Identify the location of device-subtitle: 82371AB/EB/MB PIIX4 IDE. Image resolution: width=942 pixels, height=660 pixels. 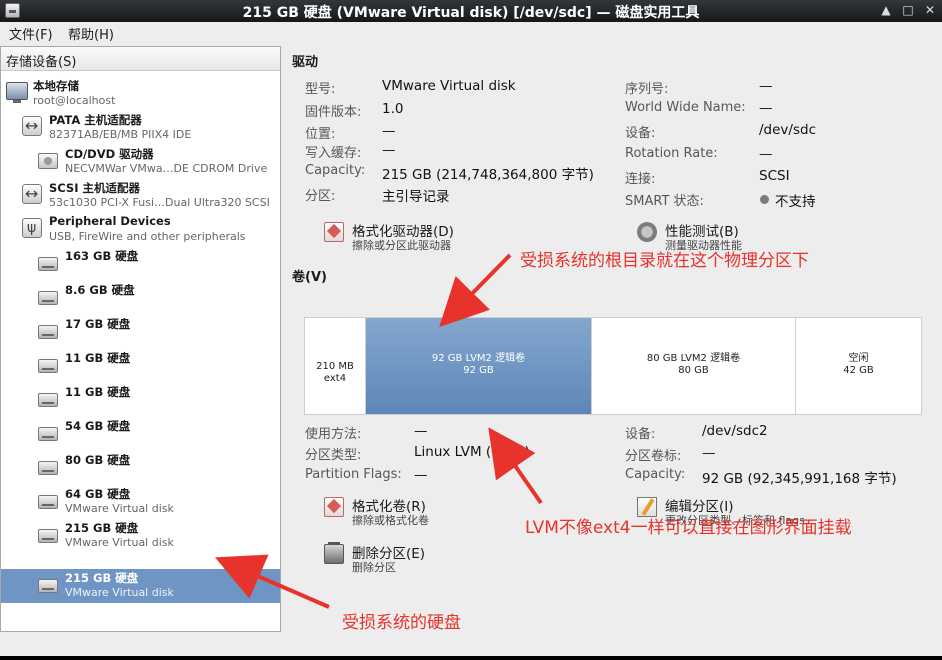
(120, 134).